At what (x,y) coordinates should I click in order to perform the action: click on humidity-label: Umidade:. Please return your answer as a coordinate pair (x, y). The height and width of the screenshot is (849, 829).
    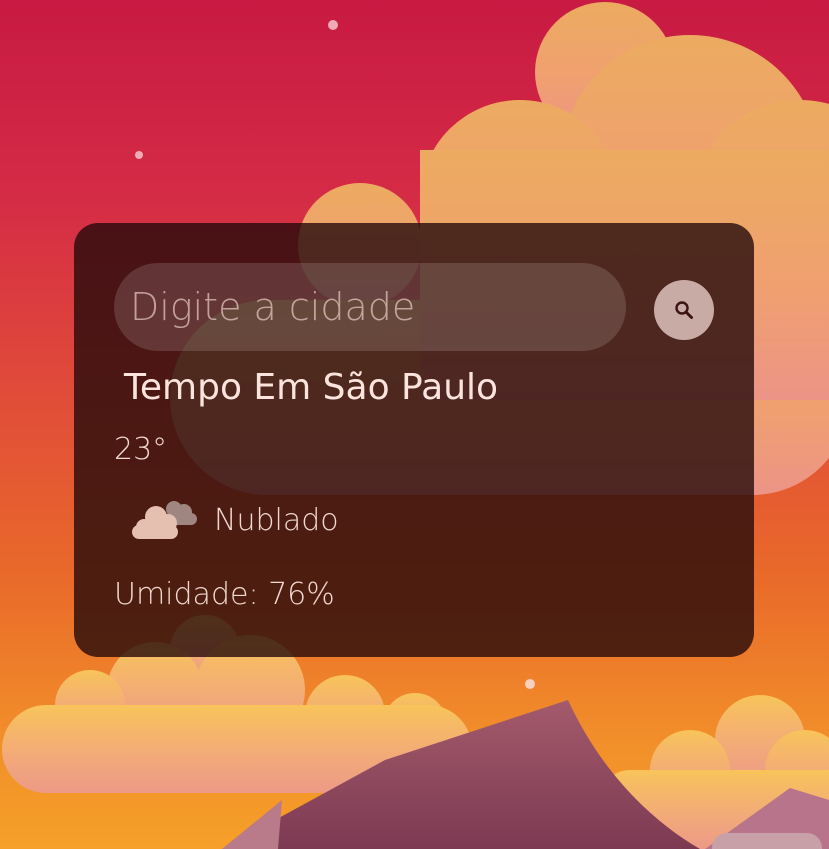
    Looking at the image, I should click on (191, 594).